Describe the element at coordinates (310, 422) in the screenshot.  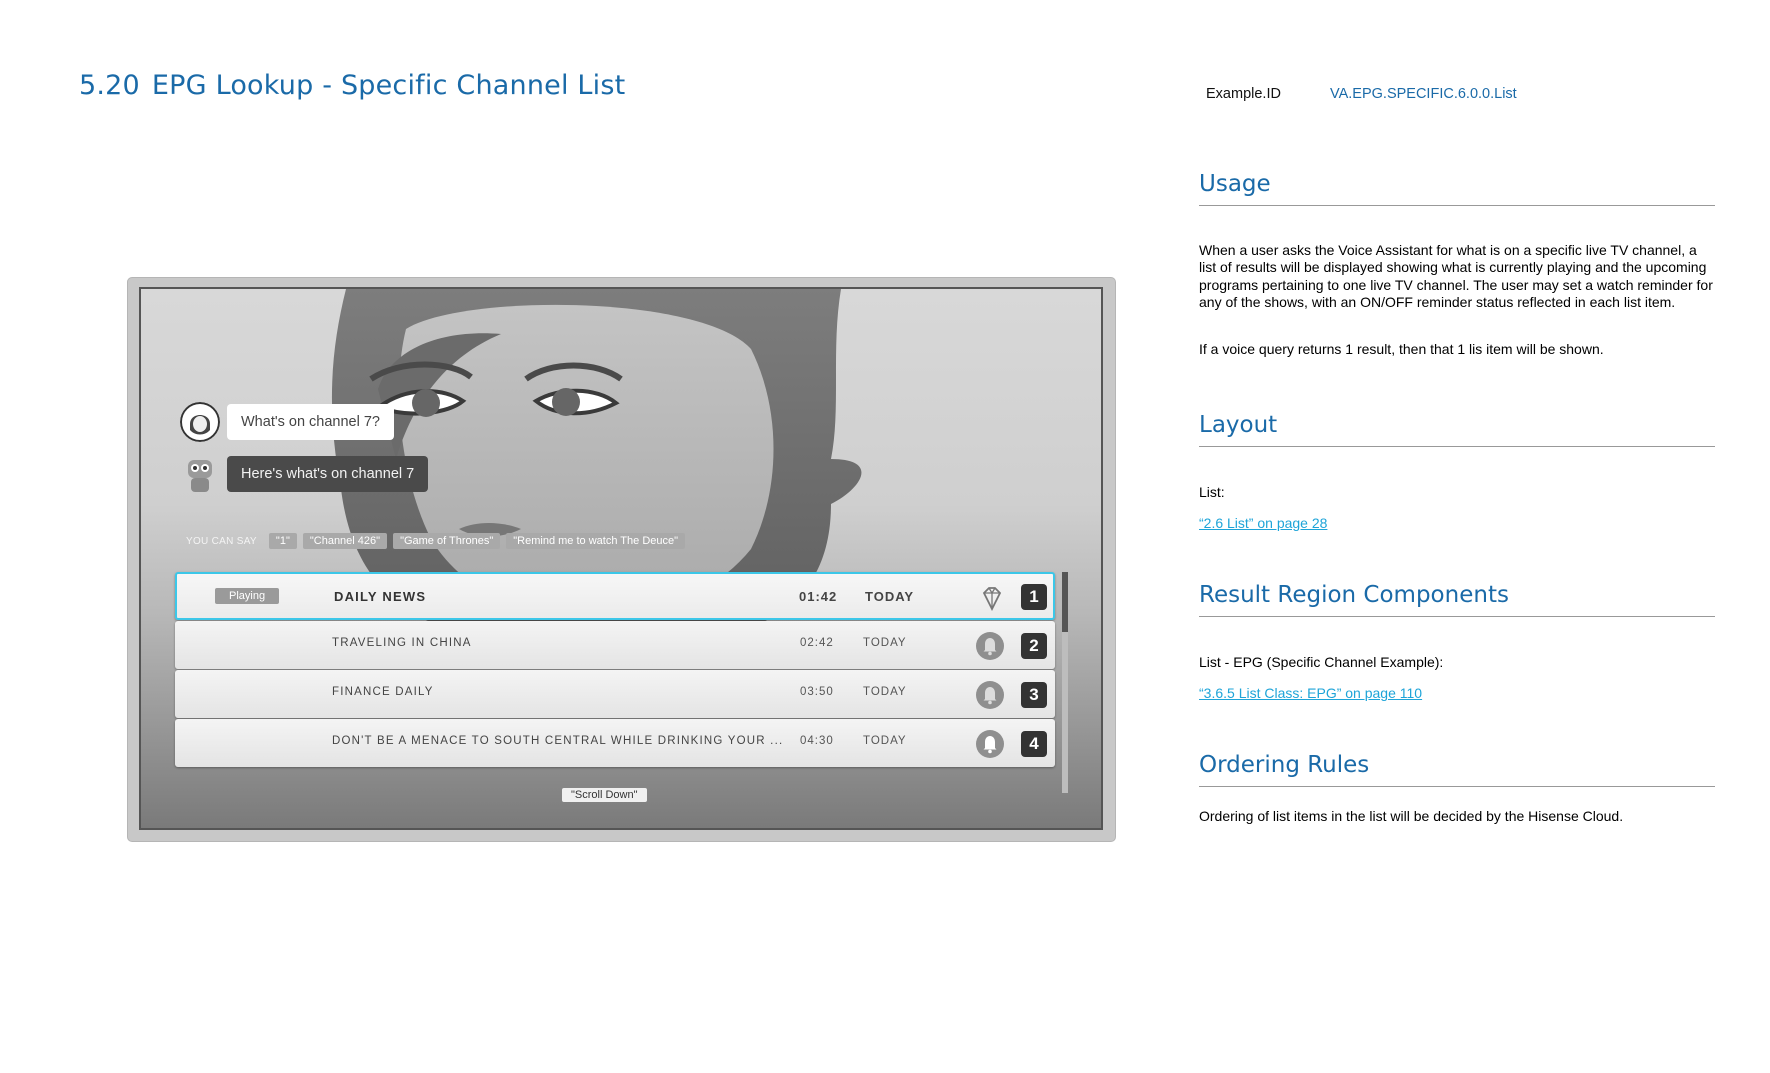
I see `user-query-bubble: What's on channel 7?` at that location.